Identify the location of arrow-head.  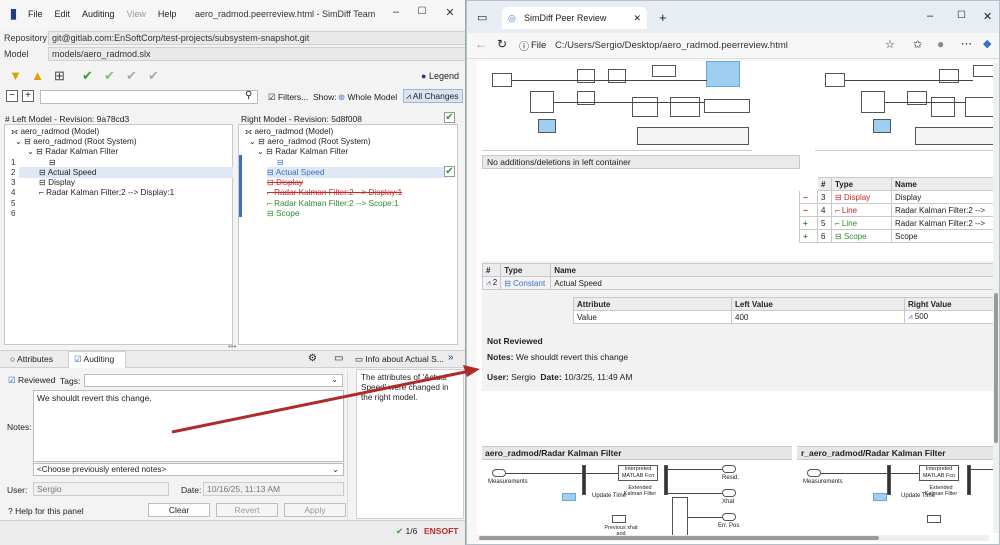
(471, 371).